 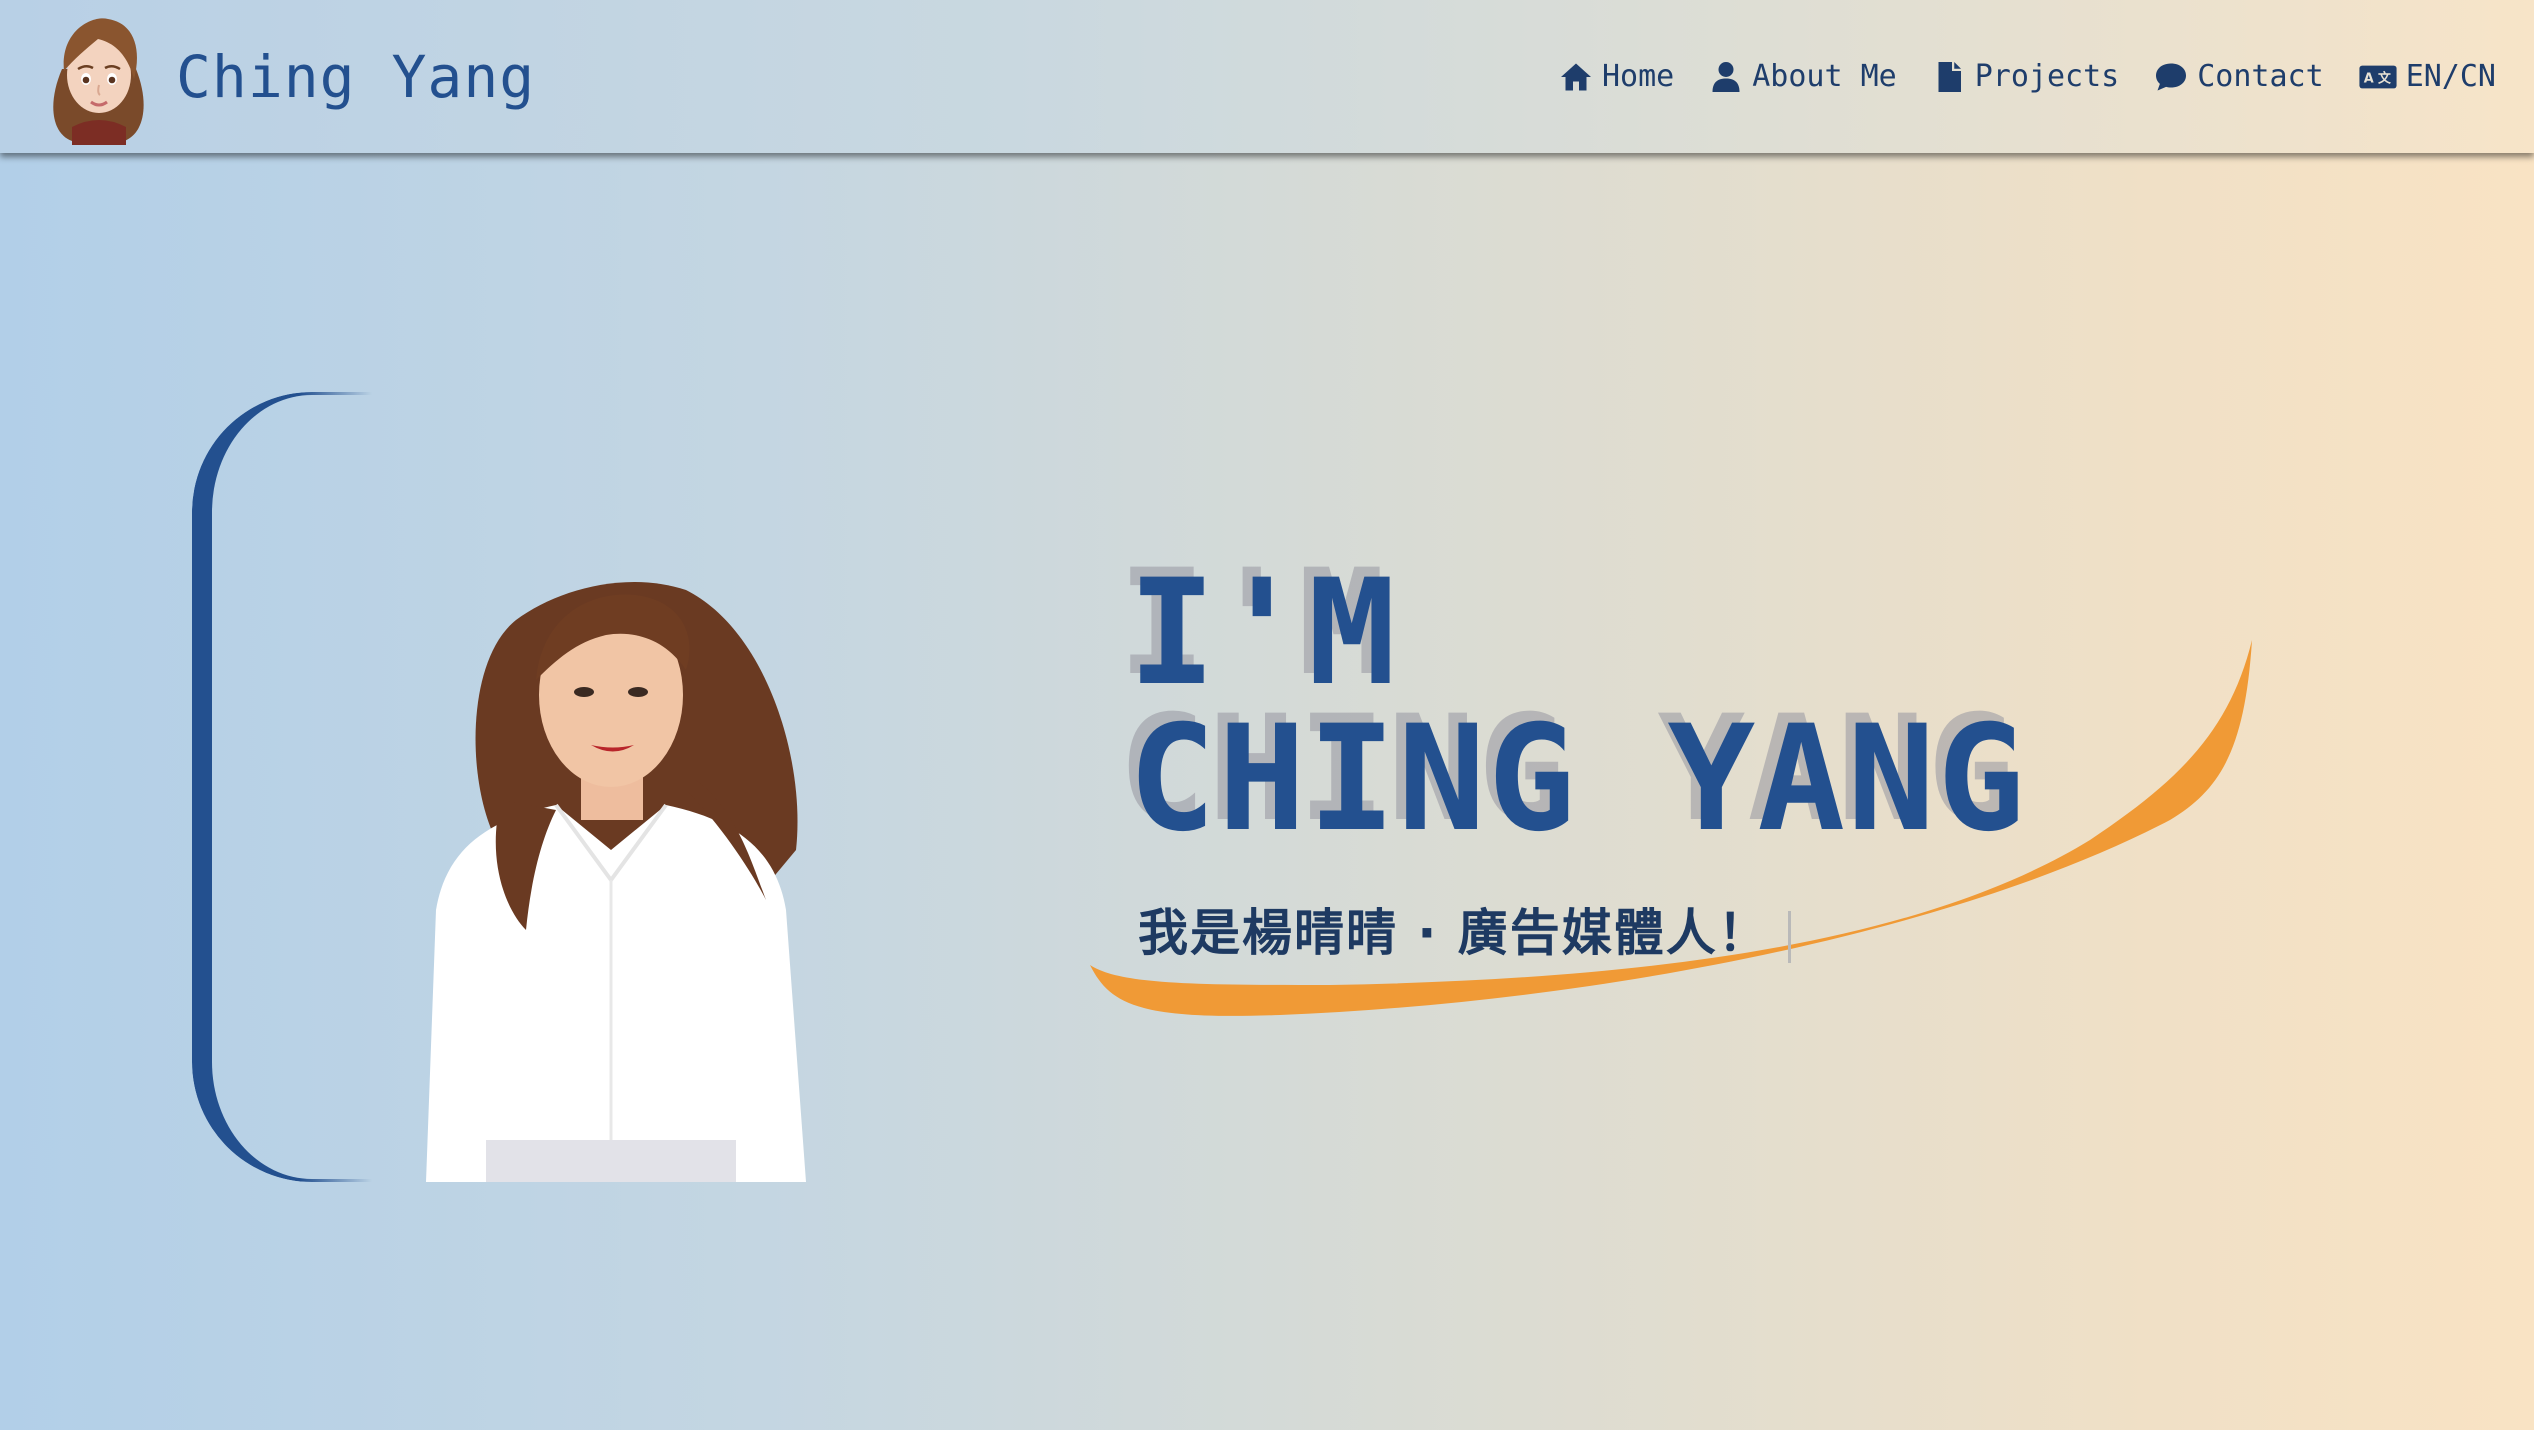 I want to click on avatar, so click(x=98, y=81).